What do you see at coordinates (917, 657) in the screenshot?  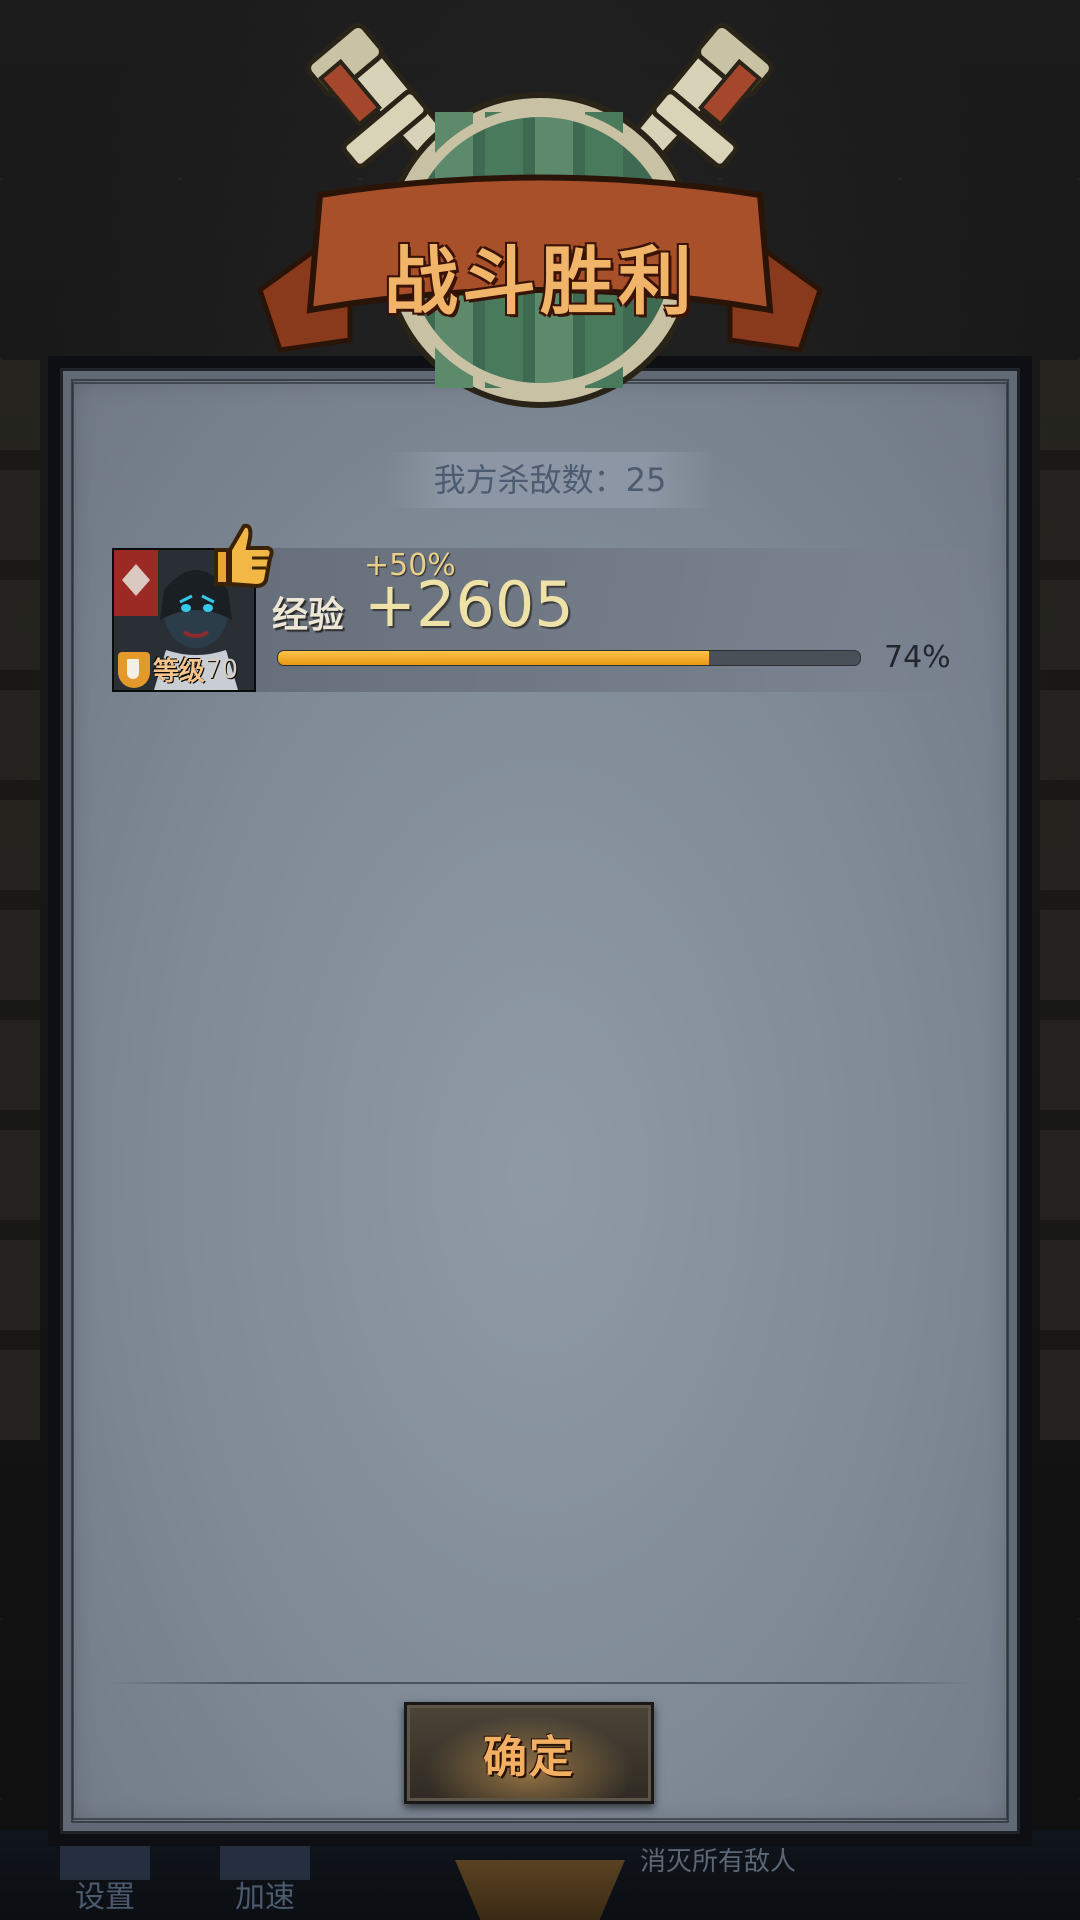 I see `exp-percent: 74%` at bounding box center [917, 657].